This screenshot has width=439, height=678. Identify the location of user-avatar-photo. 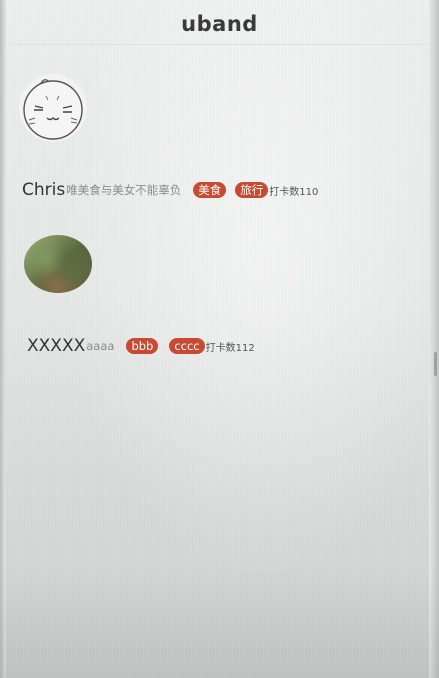
(58, 264).